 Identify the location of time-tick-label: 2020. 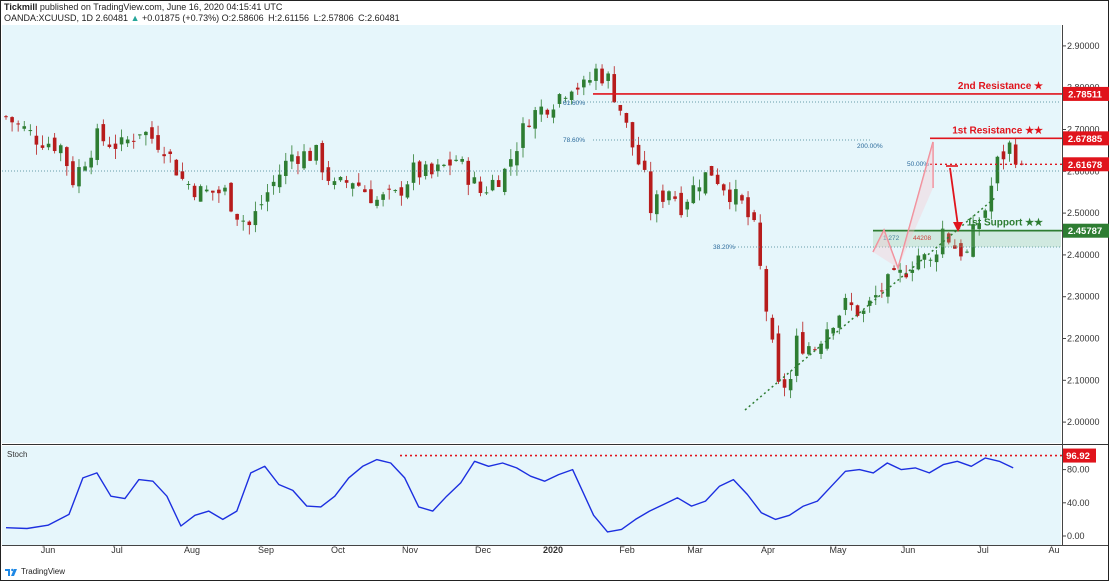
(553, 550).